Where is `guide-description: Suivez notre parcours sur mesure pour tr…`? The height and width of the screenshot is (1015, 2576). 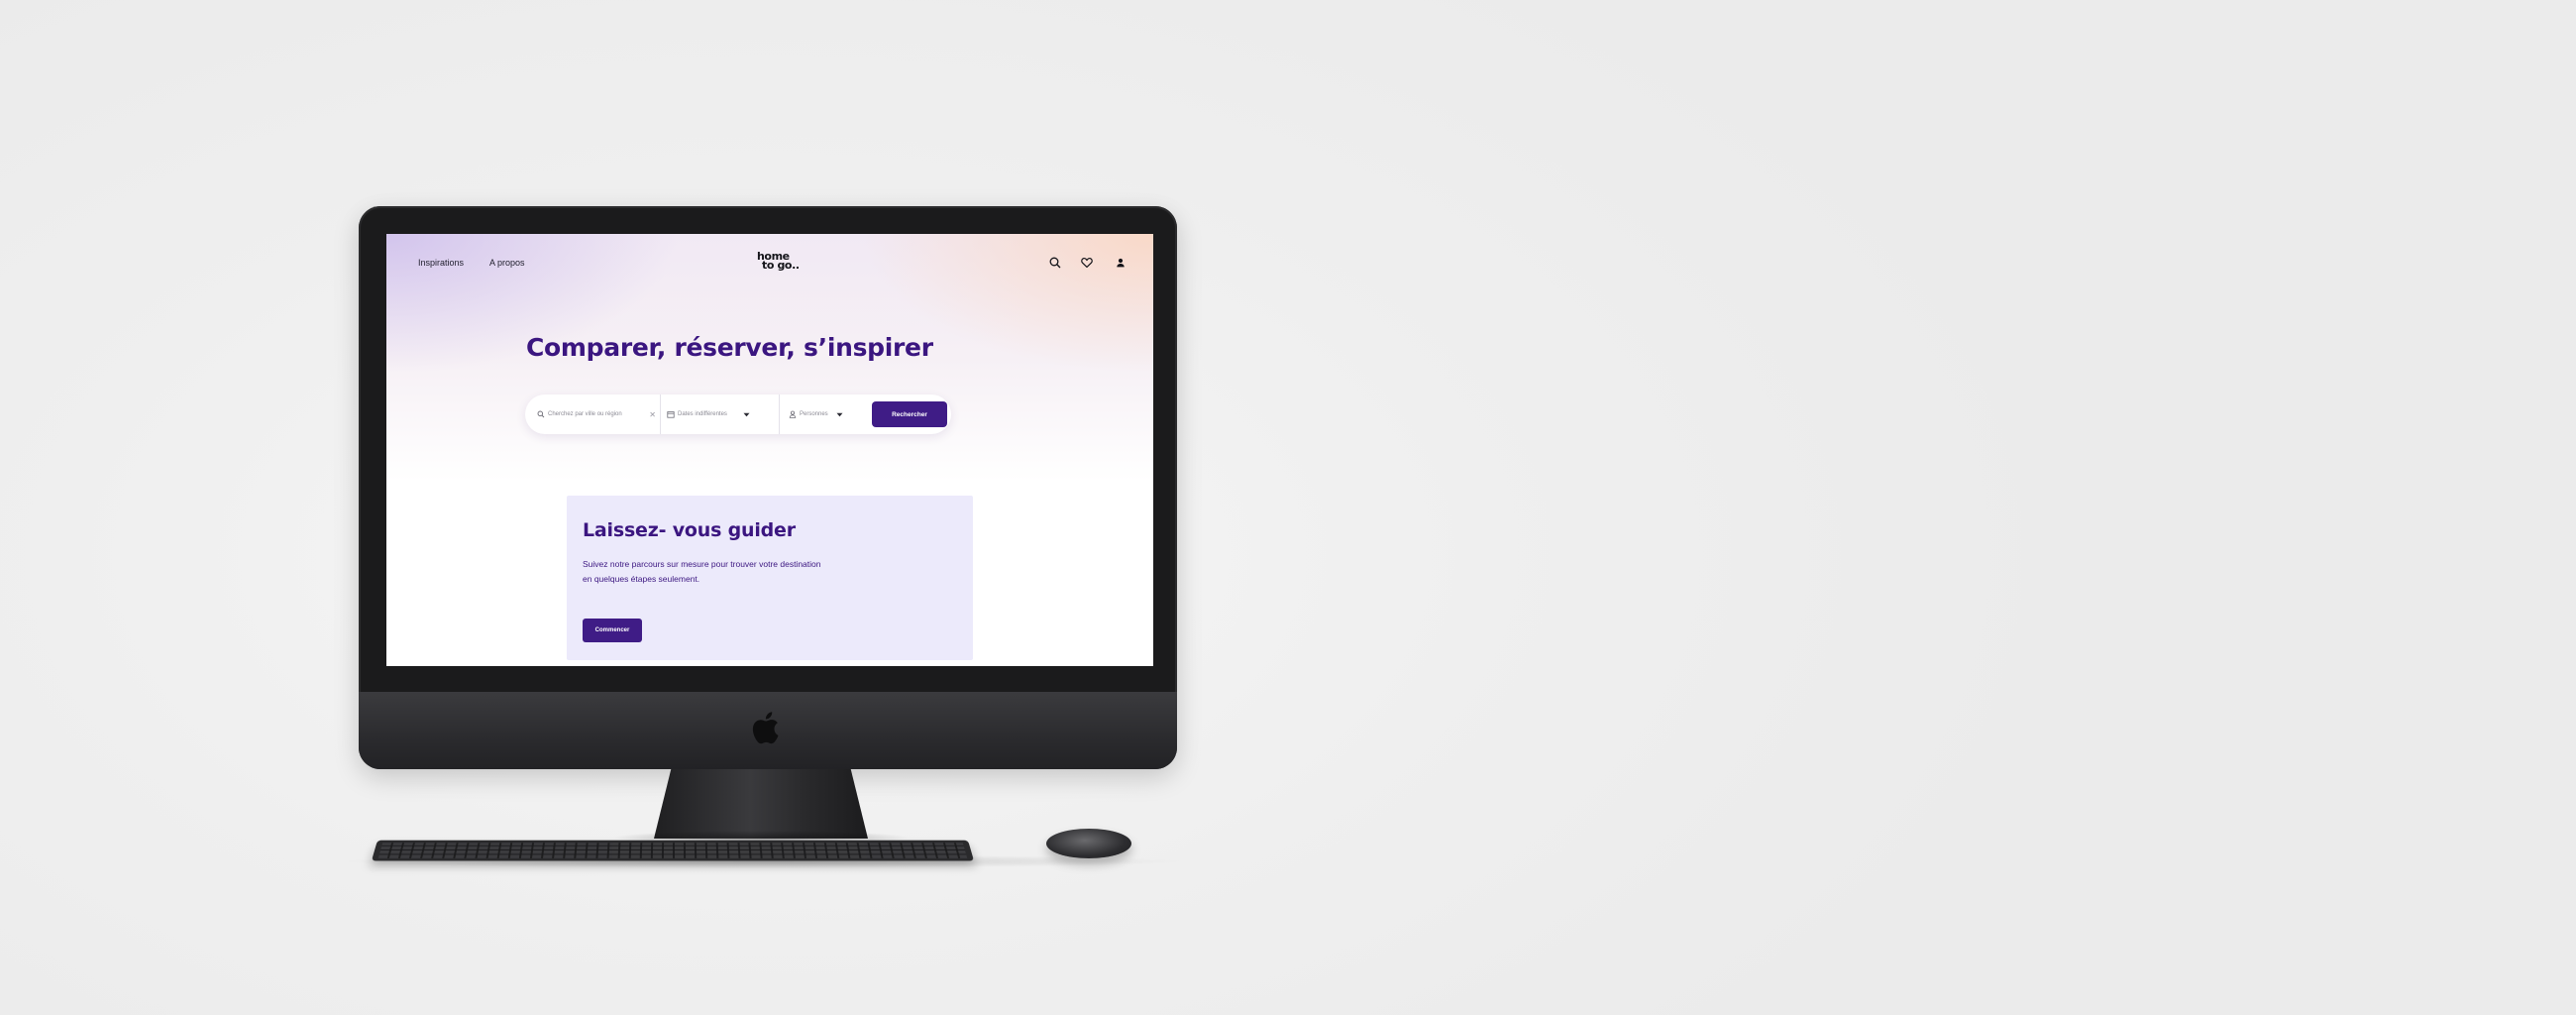
guide-description: Suivez notre parcours sur mesure pour tr… is located at coordinates (731, 572).